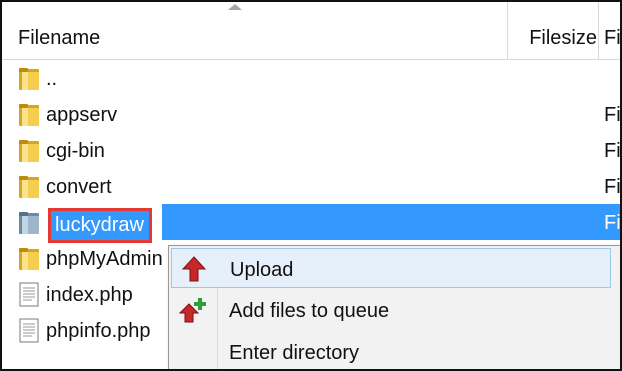 Image resolution: width=622 pixels, height=371 pixels. Describe the element at coordinates (554, 38) in the screenshot. I see `column-header-filesize: Filesize` at that location.